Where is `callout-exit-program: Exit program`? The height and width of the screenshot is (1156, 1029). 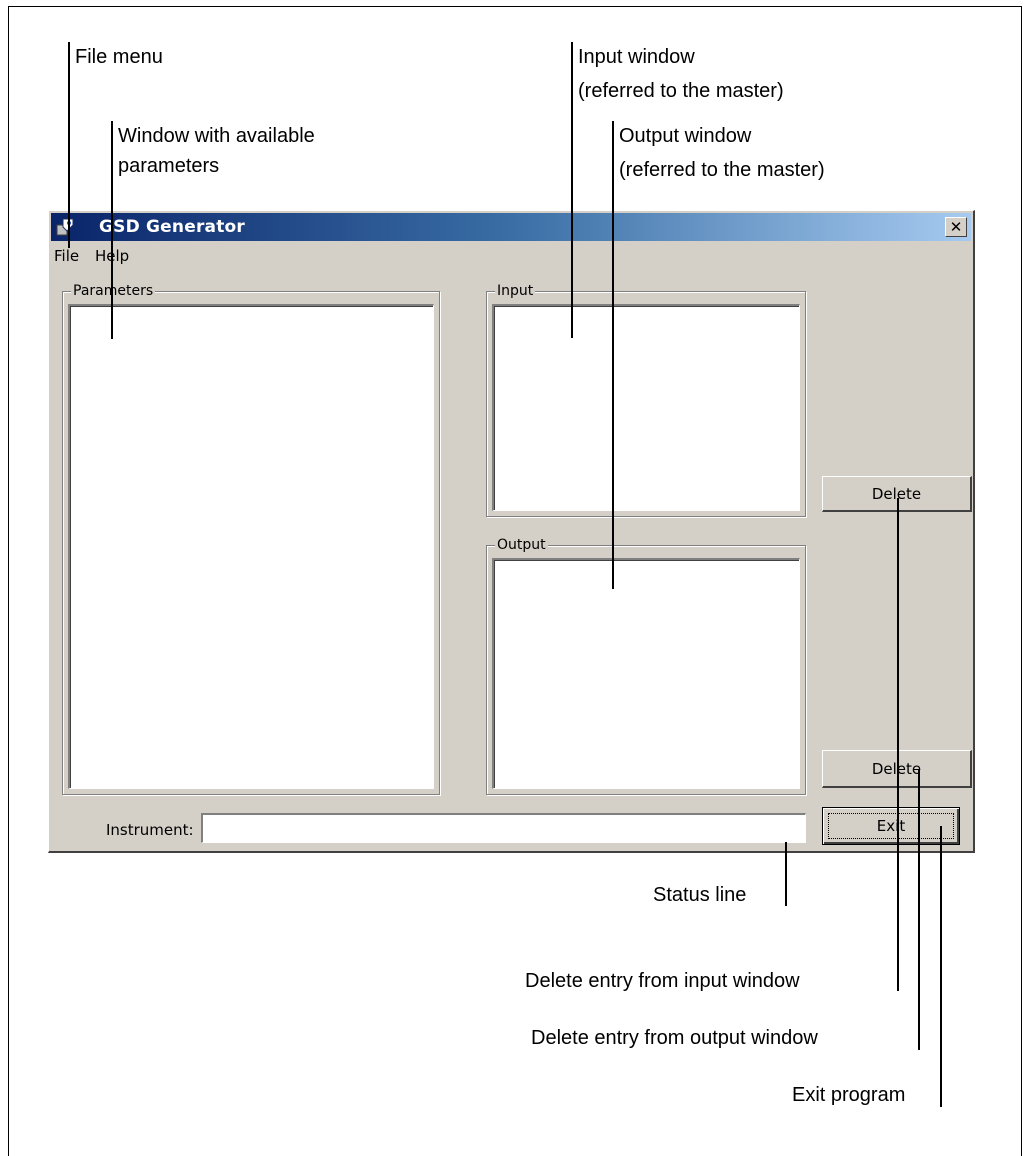
callout-exit-program: Exit program is located at coordinates (849, 1095).